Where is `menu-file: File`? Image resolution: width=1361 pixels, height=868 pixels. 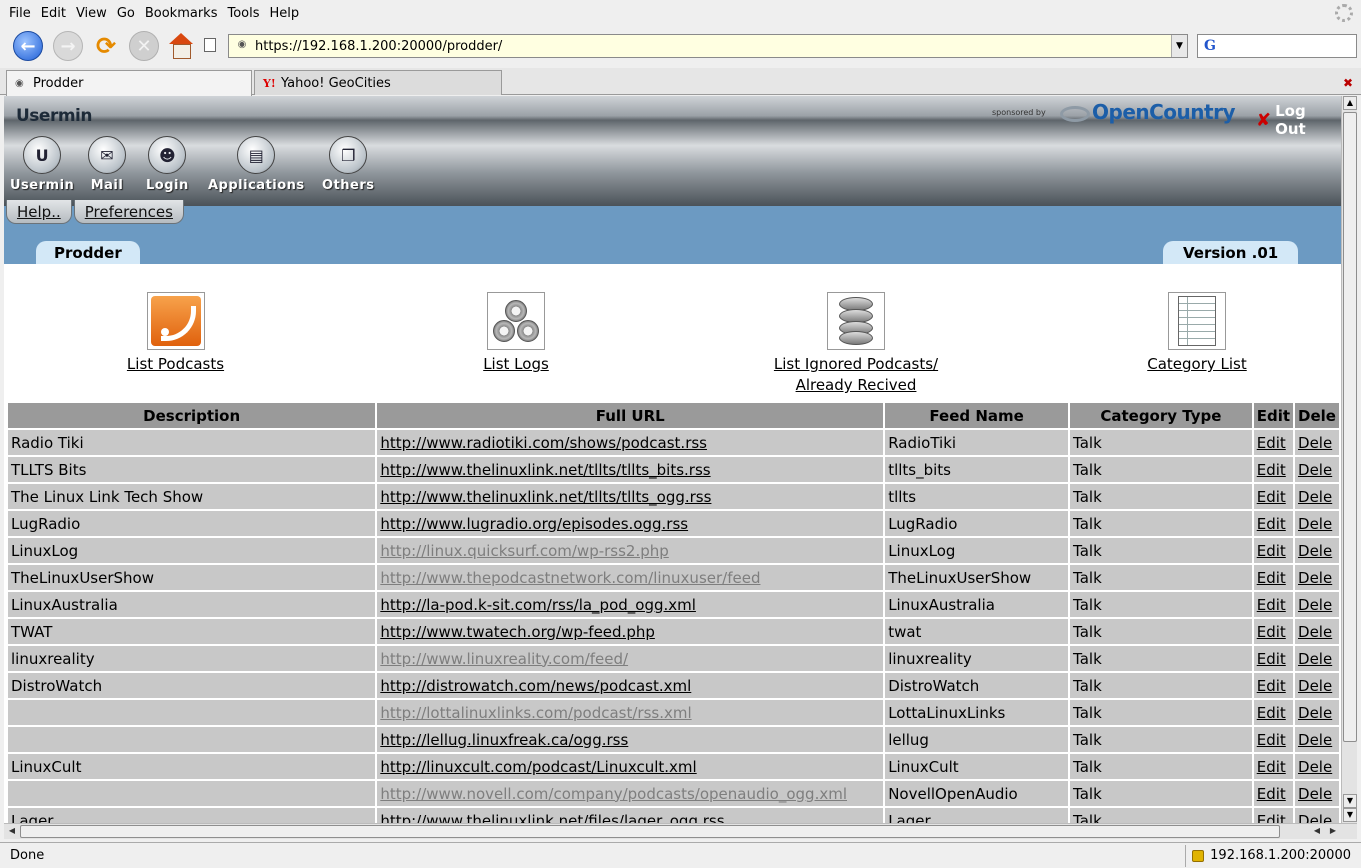 menu-file: File is located at coordinates (20, 13).